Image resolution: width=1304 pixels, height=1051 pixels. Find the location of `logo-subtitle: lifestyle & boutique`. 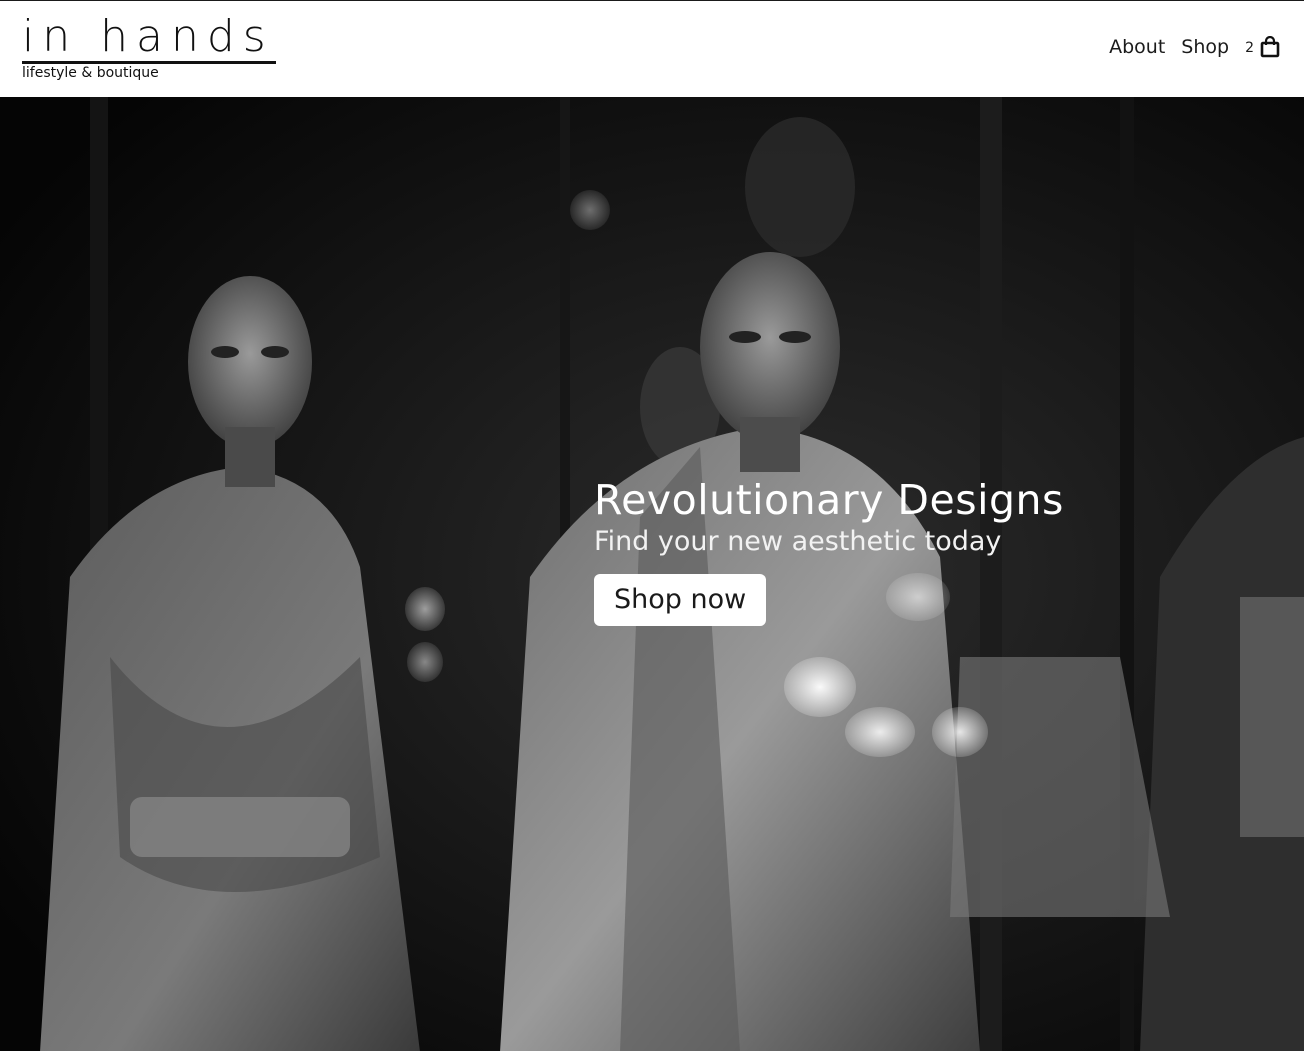

logo-subtitle: lifestyle & boutique is located at coordinates (90, 73).